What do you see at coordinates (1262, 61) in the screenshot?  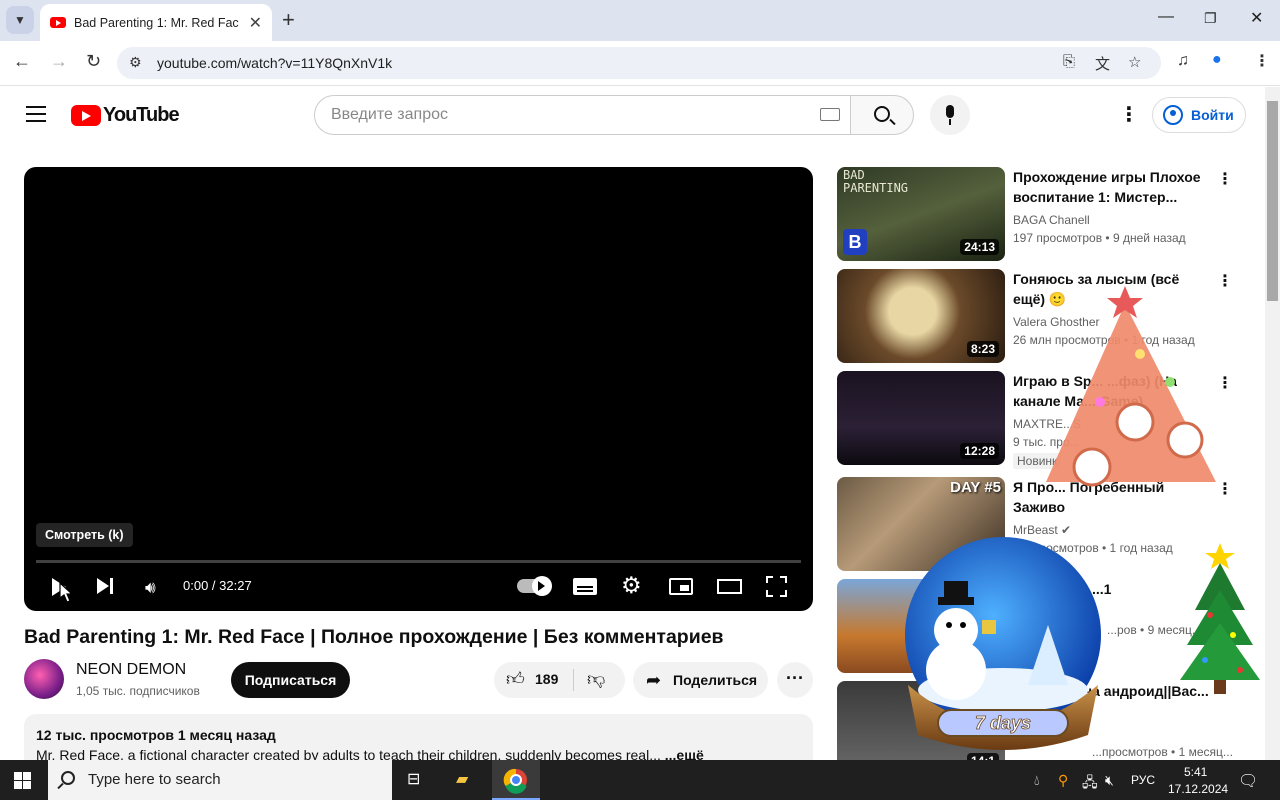 I see `browser-menu-icon: ⋮` at bounding box center [1262, 61].